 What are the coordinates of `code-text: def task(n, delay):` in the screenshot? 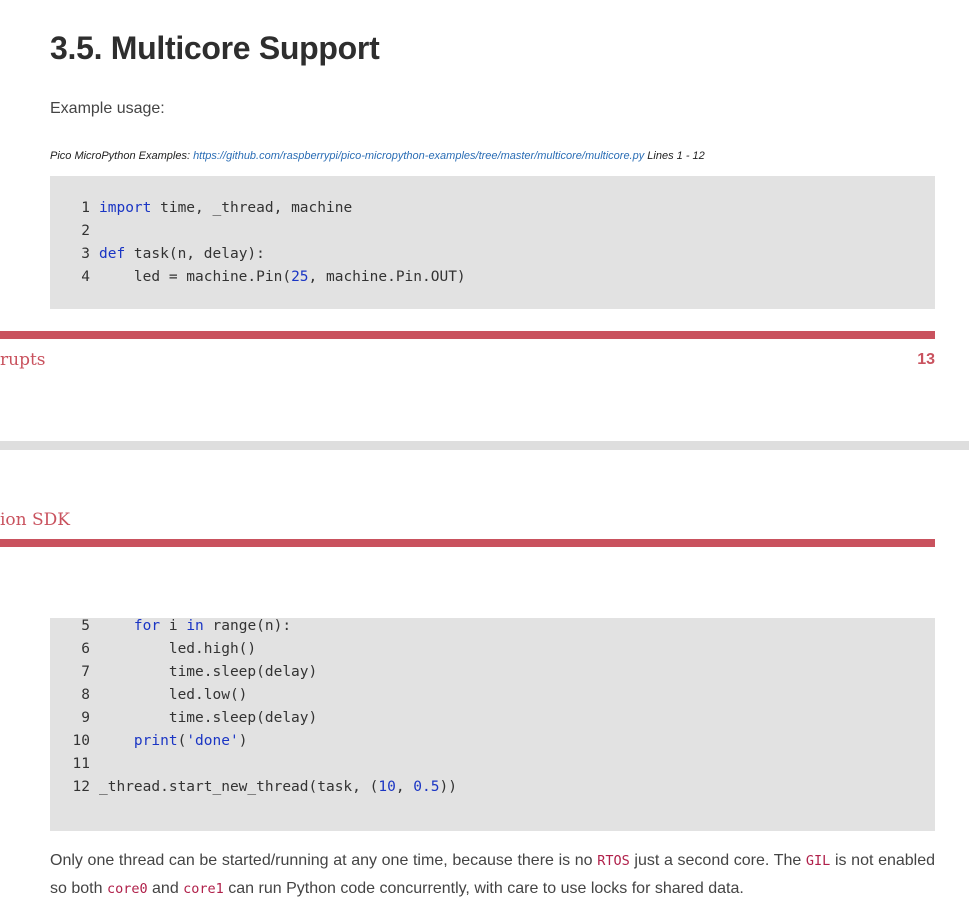 It's located at (182, 254).